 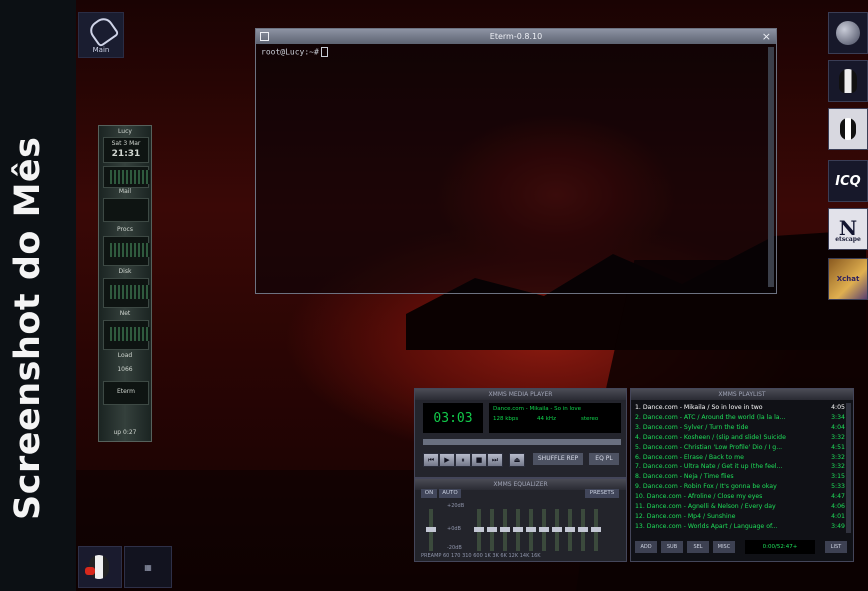 What do you see at coordinates (450, 493) in the screenshot?
I see `eq-auto-button: AUTO` at bounding box center [450, 493].